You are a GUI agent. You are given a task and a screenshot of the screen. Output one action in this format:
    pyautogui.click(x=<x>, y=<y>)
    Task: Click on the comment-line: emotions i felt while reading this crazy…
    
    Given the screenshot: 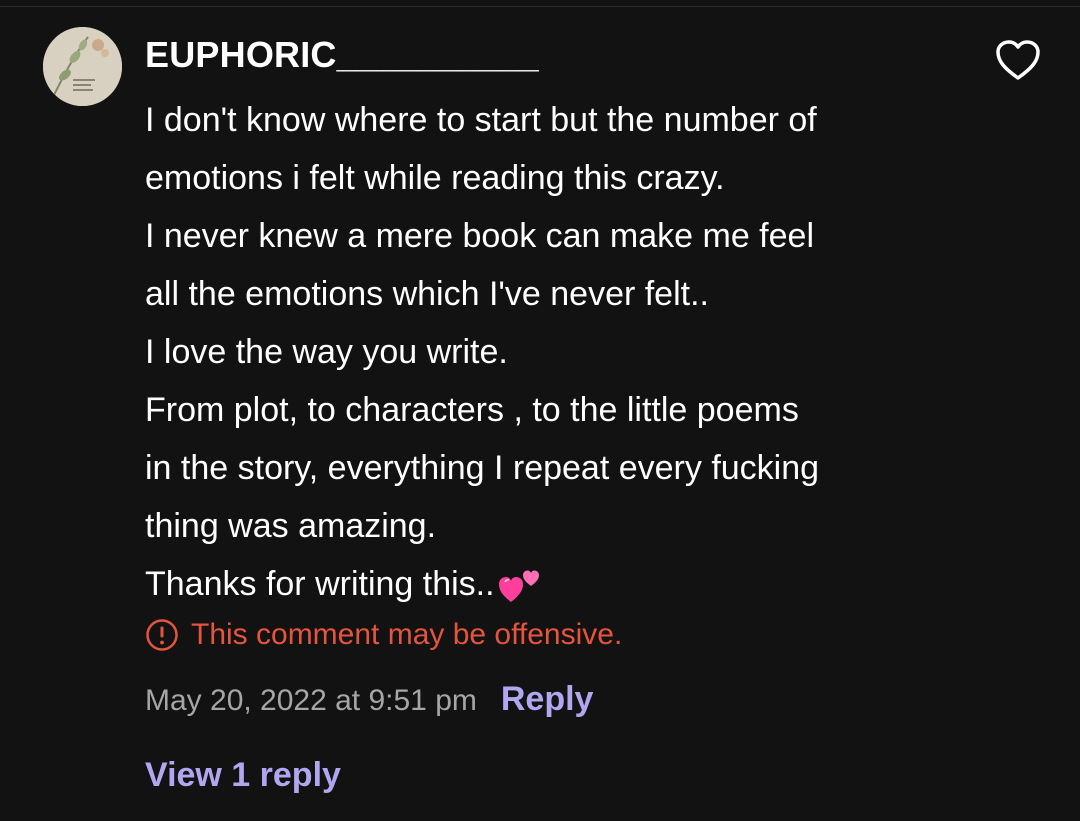 What is the action you would take?
    pyautogui.click(x=435, y=178)
    